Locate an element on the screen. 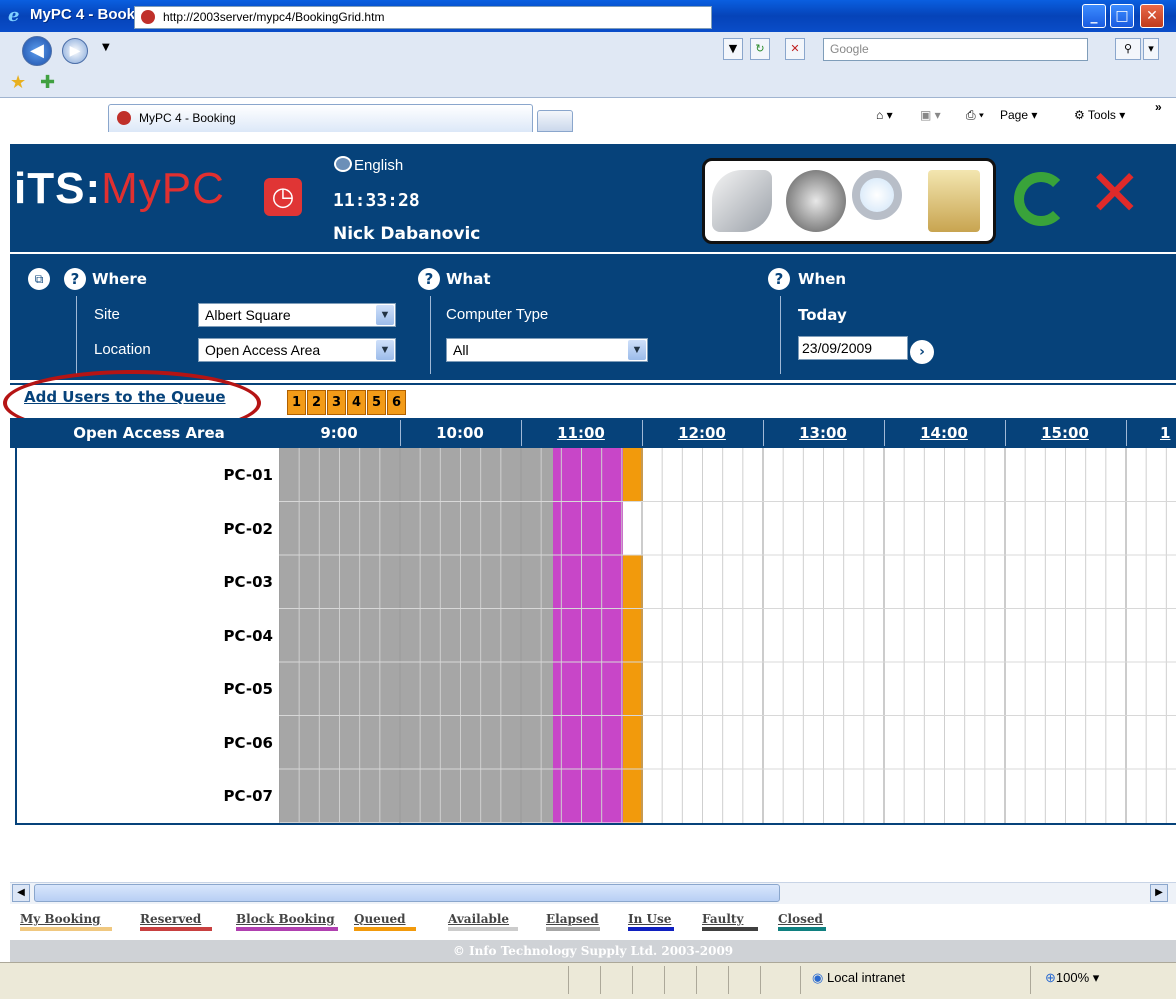 This screenshot has width=1176, height=999. queue-page-button: 3 is located at coordinates (336, 402).